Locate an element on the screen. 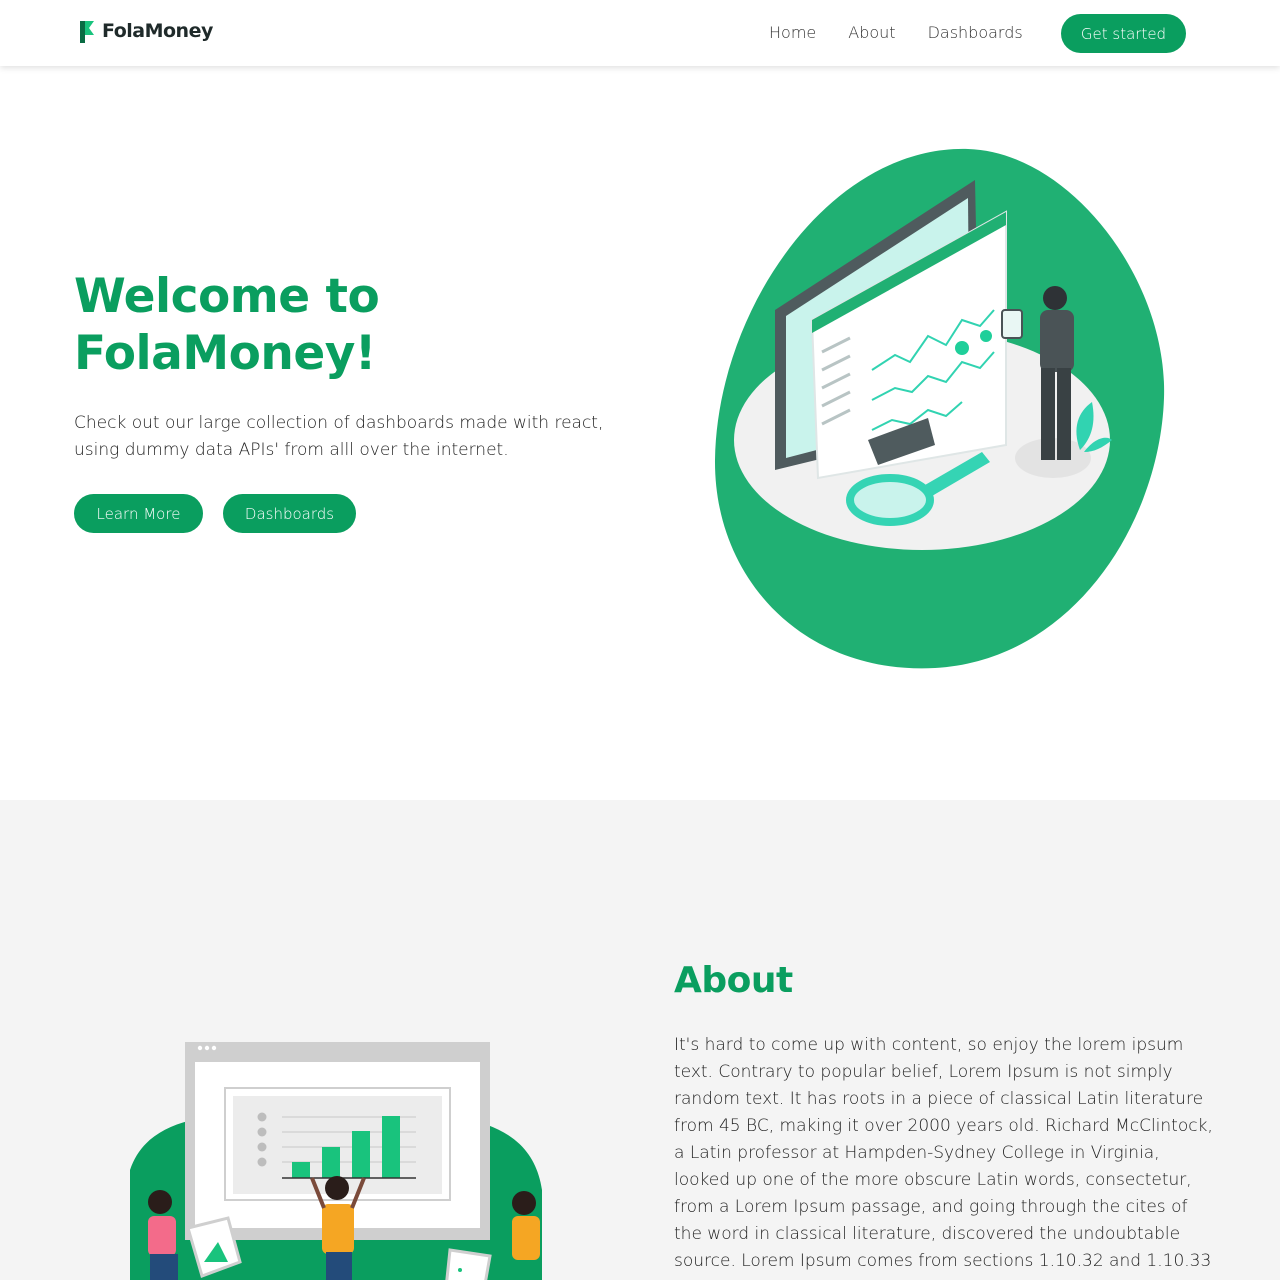 This screenshot has height=1280, width=1280. nav-link-dashboards: Dashboards is located at coordinates (975, 32).